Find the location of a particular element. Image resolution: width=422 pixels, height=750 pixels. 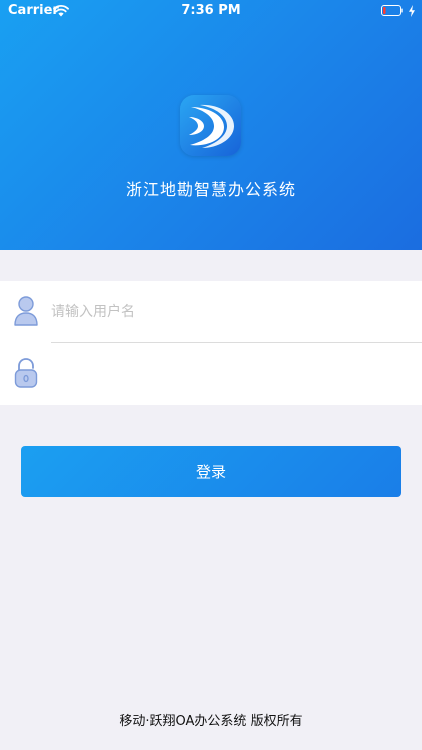

status-bar: Carrier 7:36 PM is located at coordinates (211, 11).